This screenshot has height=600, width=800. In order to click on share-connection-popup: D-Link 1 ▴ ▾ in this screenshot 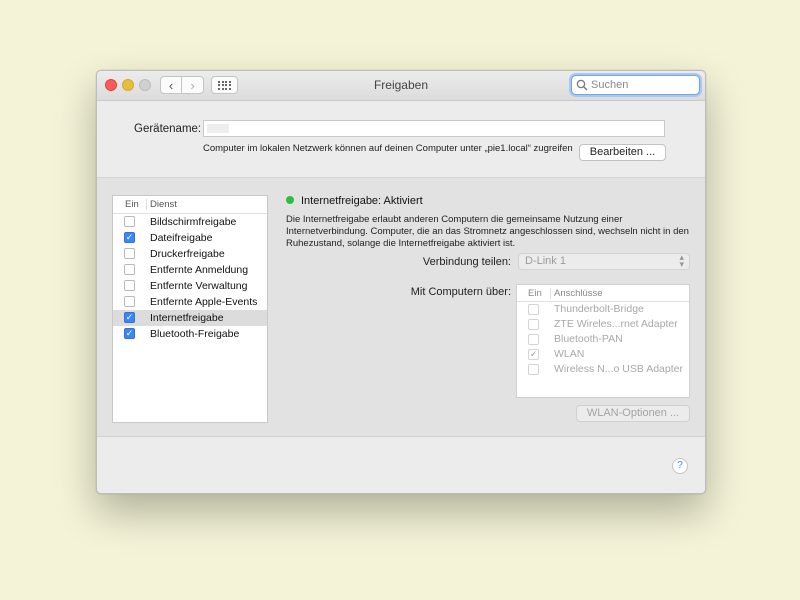, I will do `click(604, 261)`.